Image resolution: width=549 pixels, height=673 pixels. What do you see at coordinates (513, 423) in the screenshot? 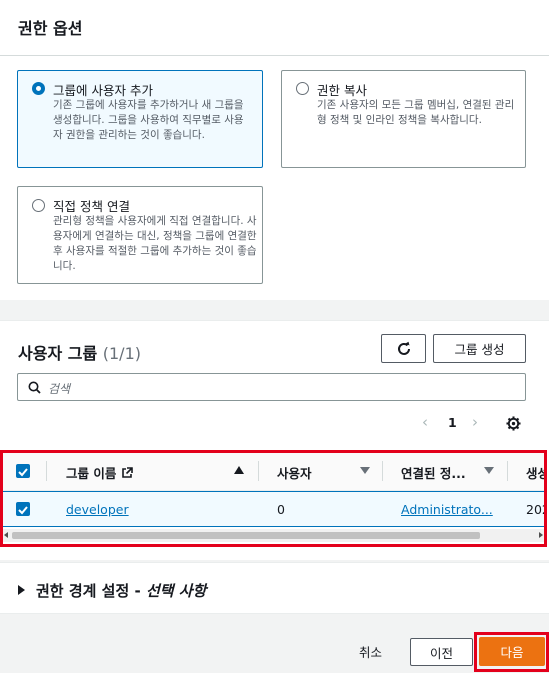
I see `settings-gear-icon` at bounding box center [513, 423].